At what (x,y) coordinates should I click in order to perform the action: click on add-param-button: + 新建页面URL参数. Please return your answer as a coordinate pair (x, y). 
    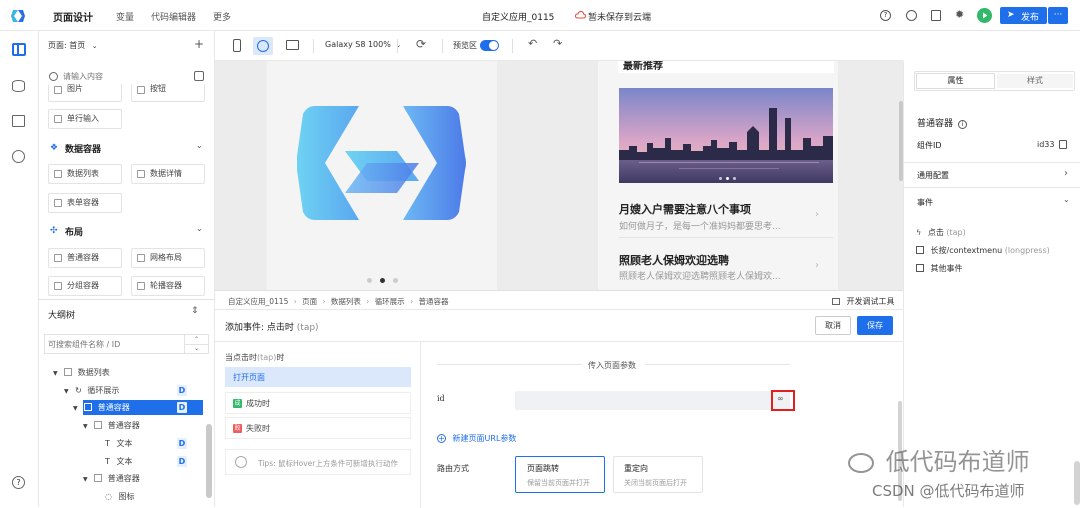
    Looking at the image, I should click on (476, 438).